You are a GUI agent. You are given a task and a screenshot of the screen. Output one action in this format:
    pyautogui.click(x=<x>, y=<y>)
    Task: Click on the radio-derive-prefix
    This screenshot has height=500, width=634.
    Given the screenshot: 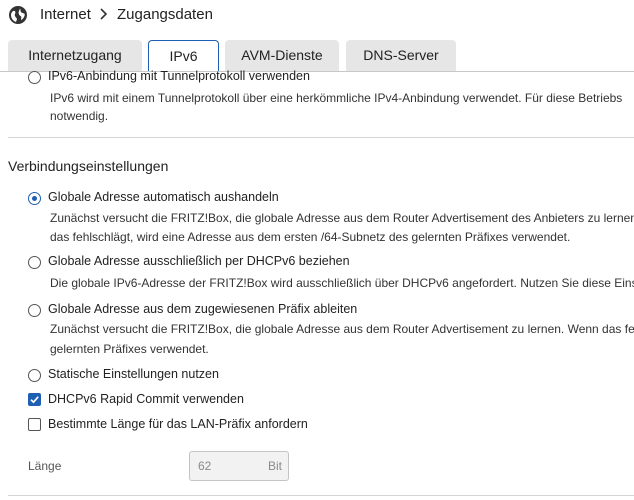 What is the action you would take?
    pyautogui.click(x=34, y=310)
    